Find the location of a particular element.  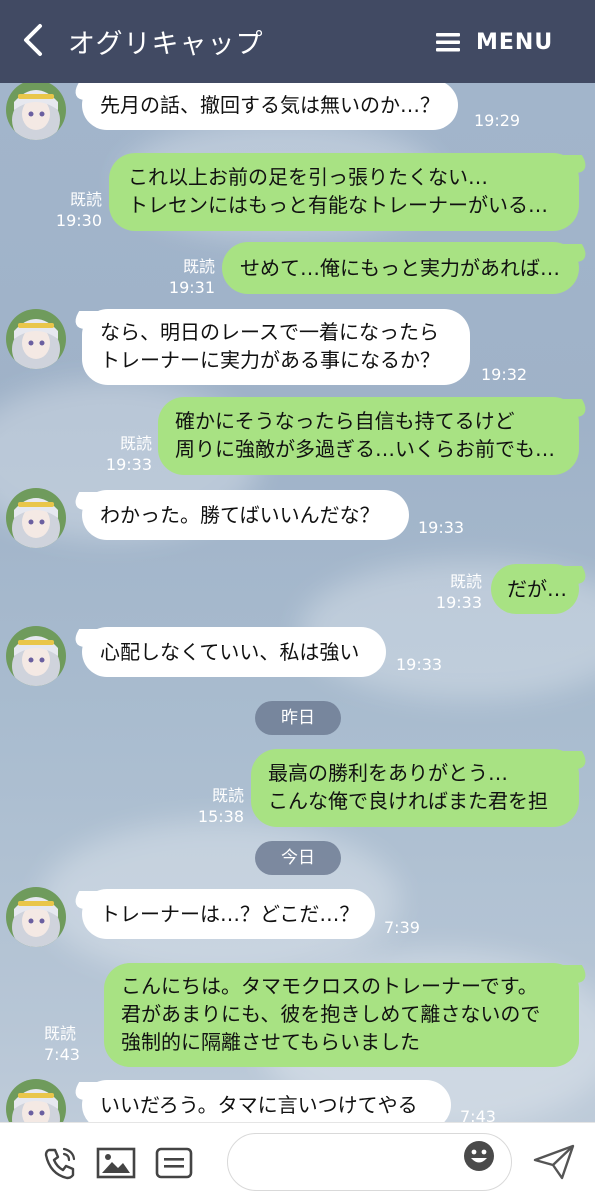

date-separator: 昨日 is located at coordinates (298, 718).